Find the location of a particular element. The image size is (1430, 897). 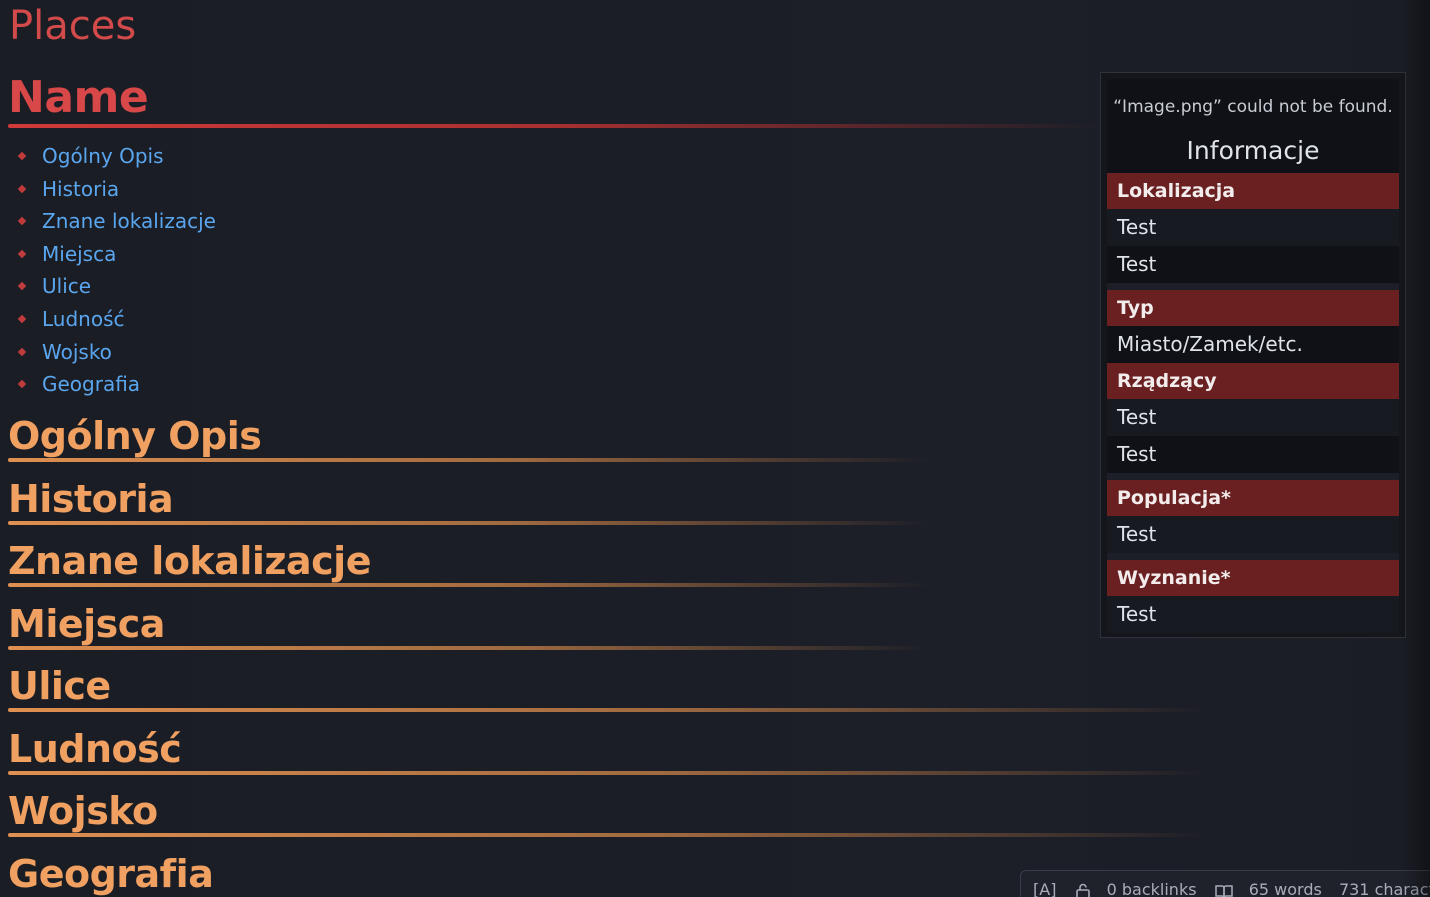

toc-item: Wojsko is located at coordinates (116, 352).